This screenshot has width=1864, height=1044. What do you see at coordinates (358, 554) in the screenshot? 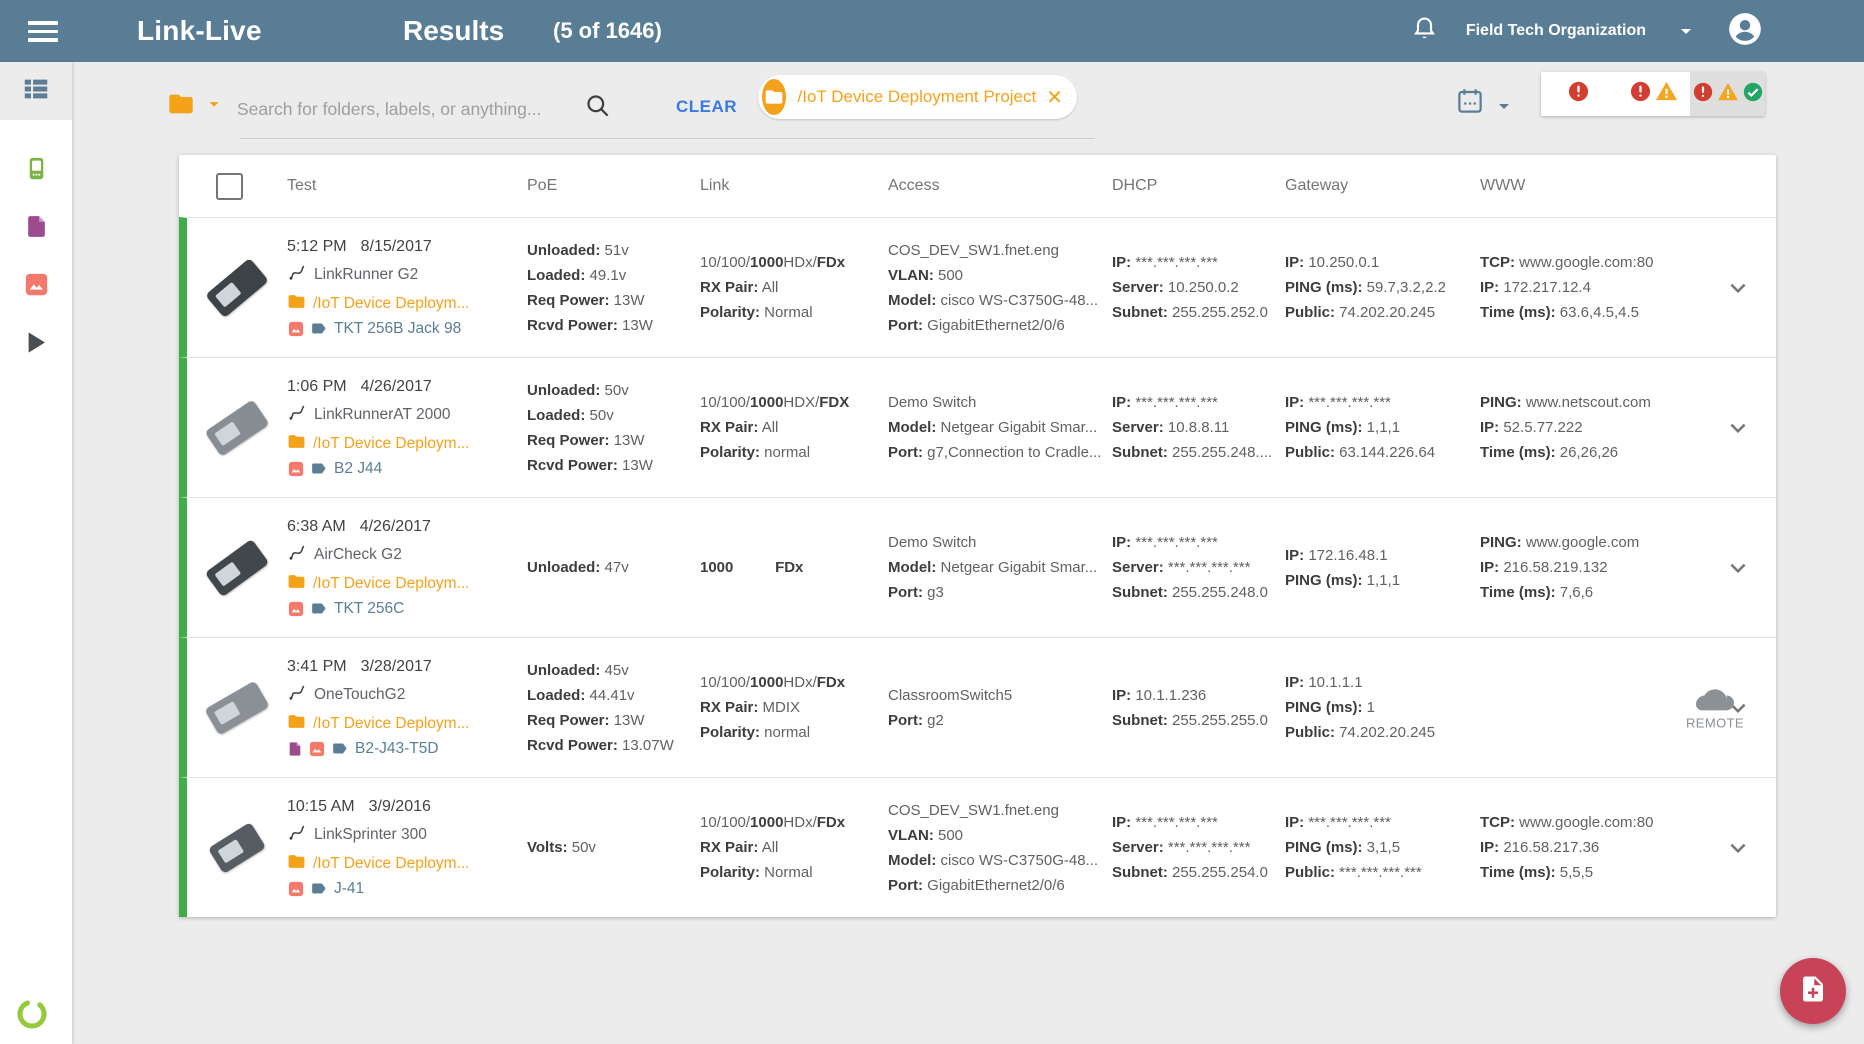
I see `device-name: AirCheck G2` at bounding box center [358, 554].